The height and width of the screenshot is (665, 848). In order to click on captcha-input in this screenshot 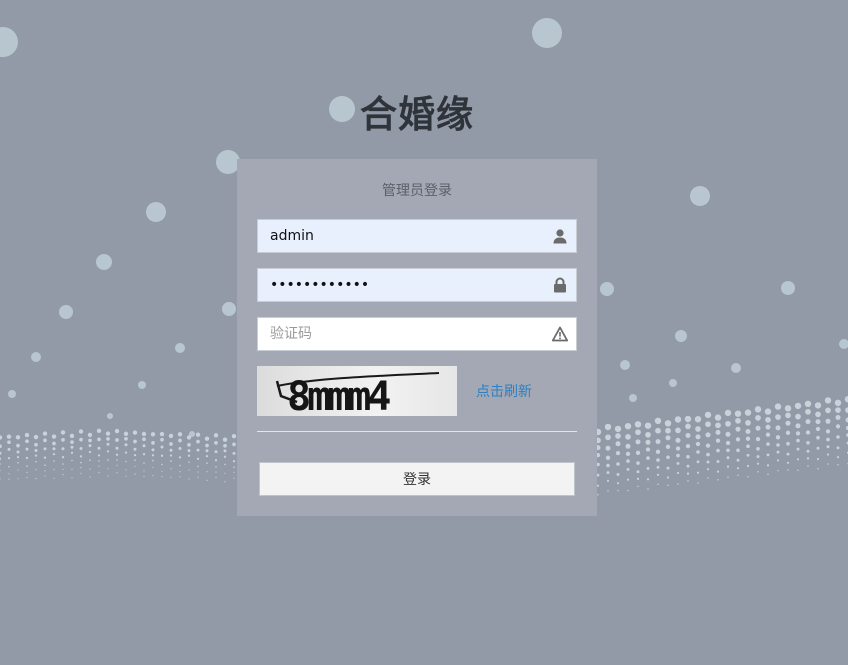, I will do `click(399, 334)`.